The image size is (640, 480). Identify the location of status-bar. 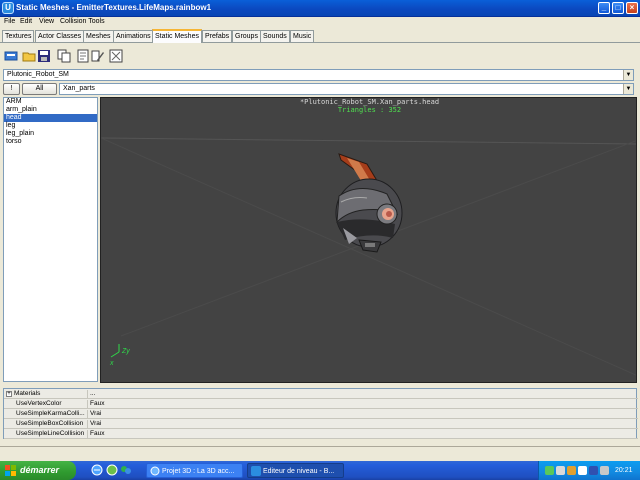
(320, 453).